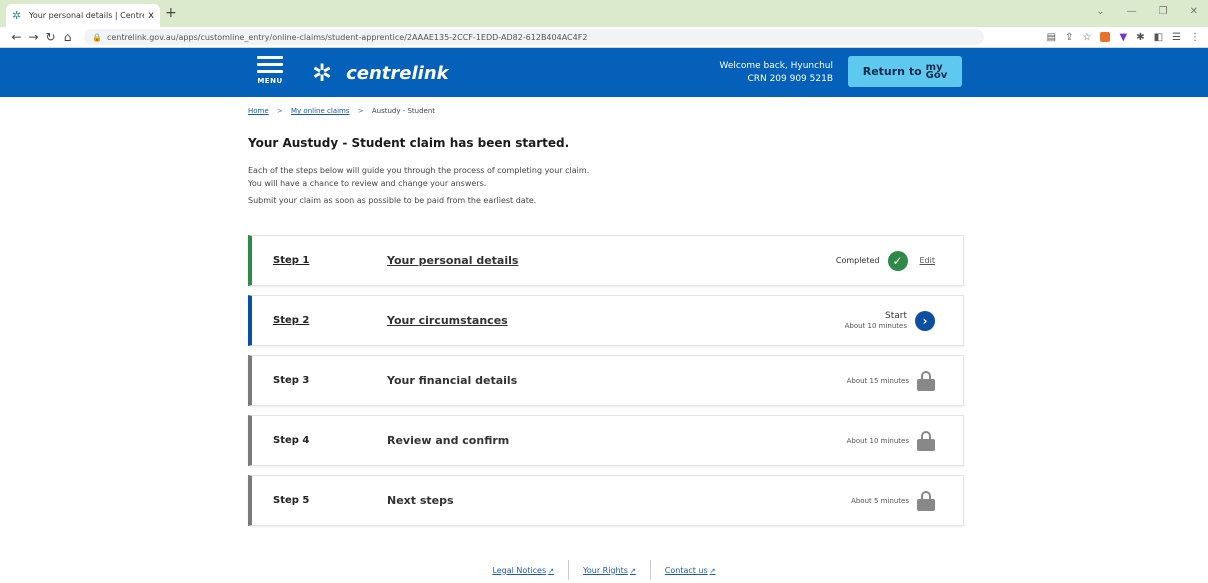 The image size is (1208, 583). I want to click on return-to-mygov-button: Return to my Gov, so click(905, 71).